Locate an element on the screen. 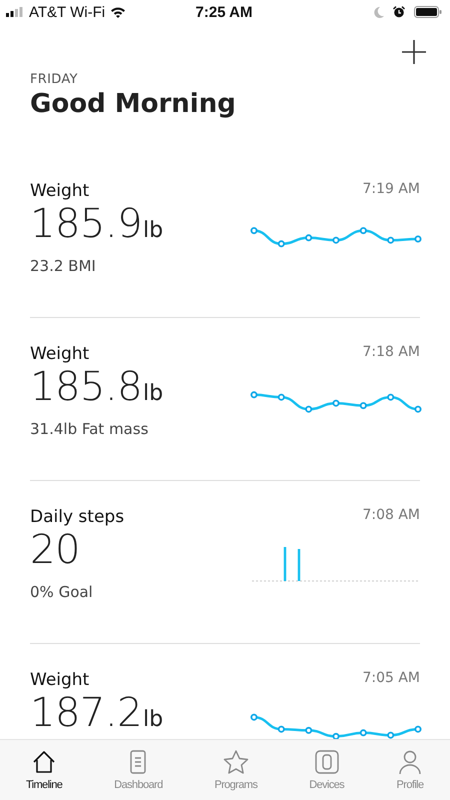  entry-time: 7:05 AM is located at coordinates (391, 678).